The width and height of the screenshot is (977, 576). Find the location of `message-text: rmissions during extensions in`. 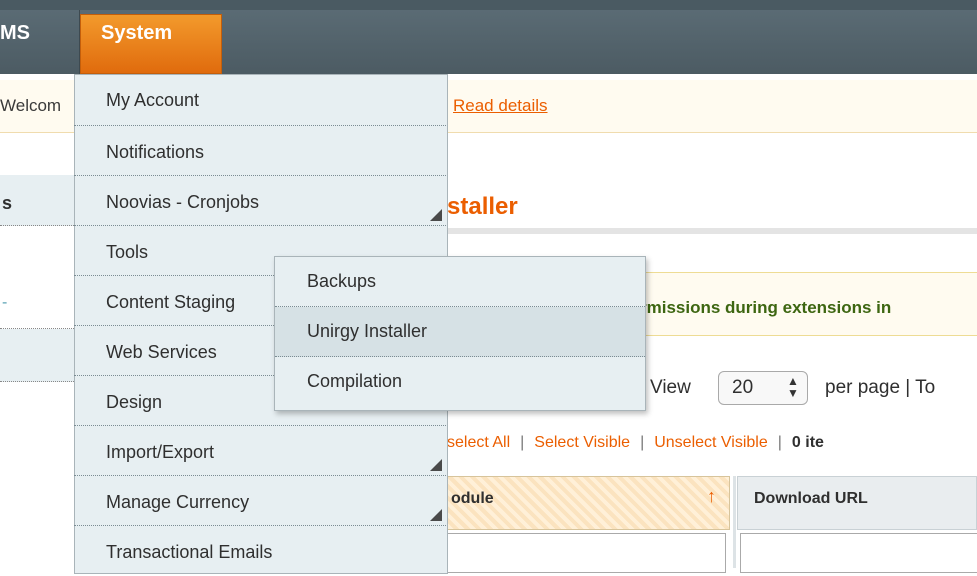

message-text: rmissions during extensions in is located at coordinates (766, 307).